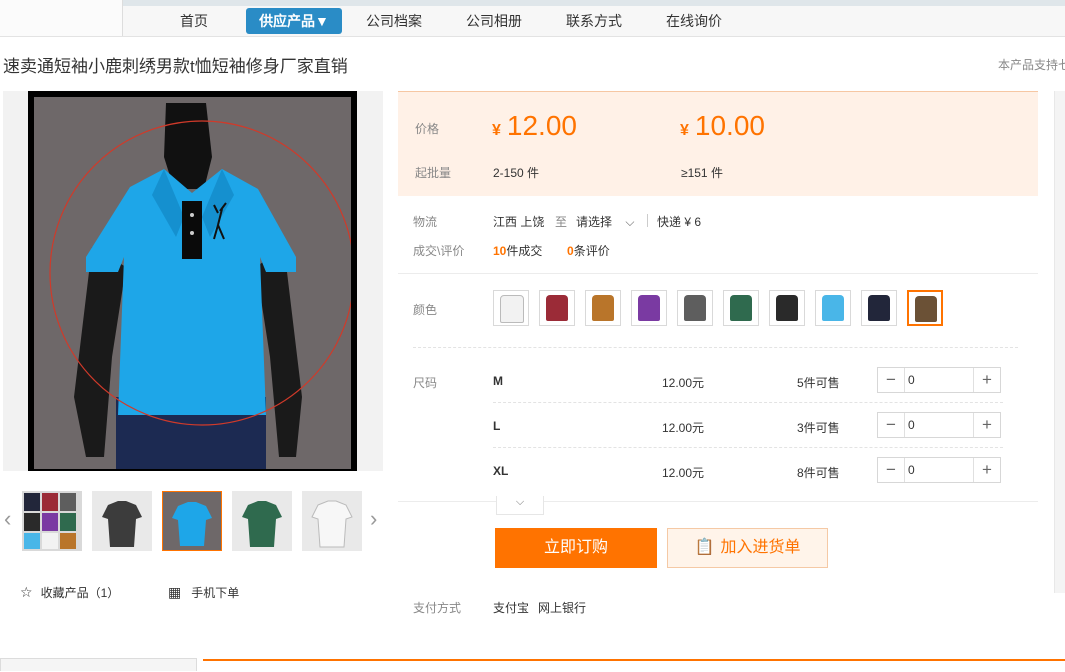  What do you see at coordinates (294, 21) in the screenshot?
I see `nav-products: 供应产品▼` at bounding box center [294, 21].